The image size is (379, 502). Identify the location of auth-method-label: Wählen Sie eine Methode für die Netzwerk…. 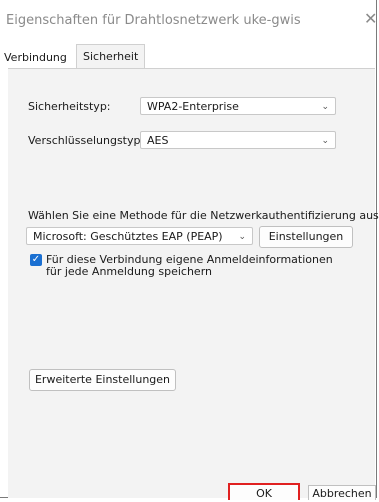
(203, 215).